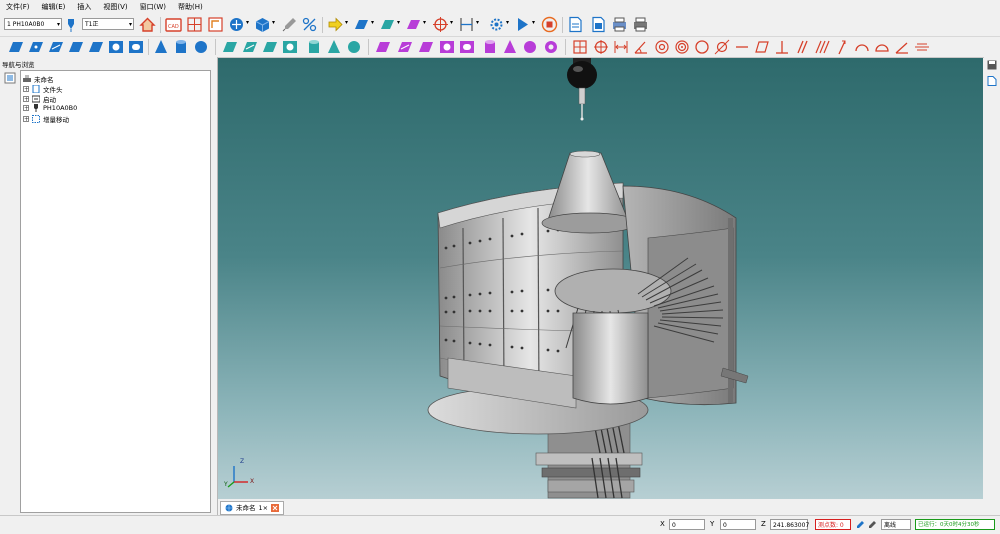  Describe the element at coordinates (549, 24) in the screenshot. I see `stop-icon` at that location.